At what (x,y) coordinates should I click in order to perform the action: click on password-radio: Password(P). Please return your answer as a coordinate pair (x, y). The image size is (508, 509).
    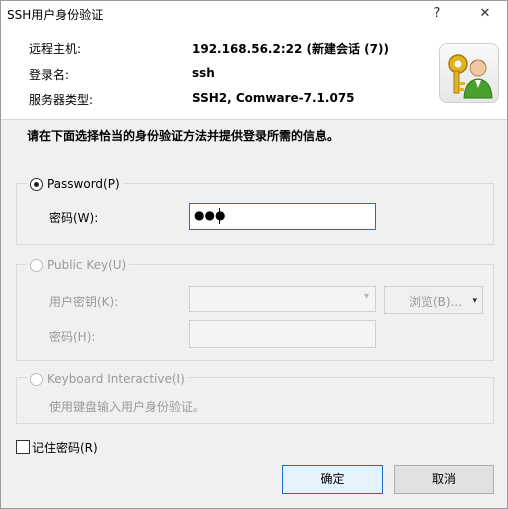
    Looking at the image, I should click on (75, 184).